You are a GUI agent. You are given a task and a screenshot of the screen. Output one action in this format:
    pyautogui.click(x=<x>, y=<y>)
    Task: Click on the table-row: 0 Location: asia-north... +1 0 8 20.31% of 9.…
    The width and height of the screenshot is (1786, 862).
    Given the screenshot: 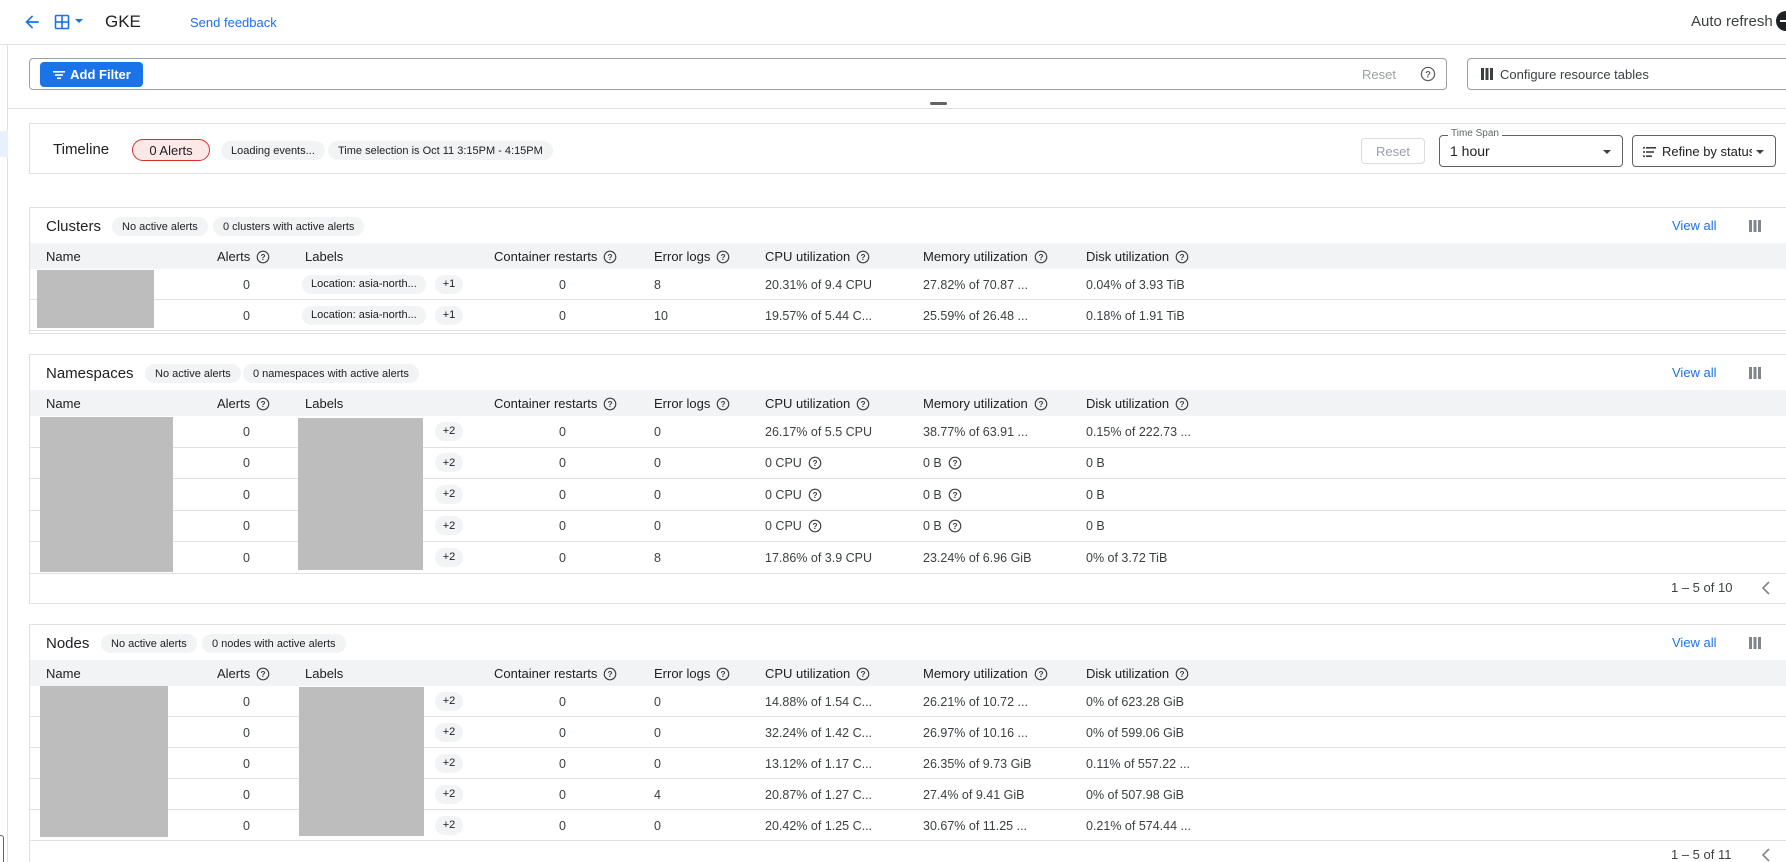 What is the action you would take?
    pyautogui.click(x=908, y=284)
    